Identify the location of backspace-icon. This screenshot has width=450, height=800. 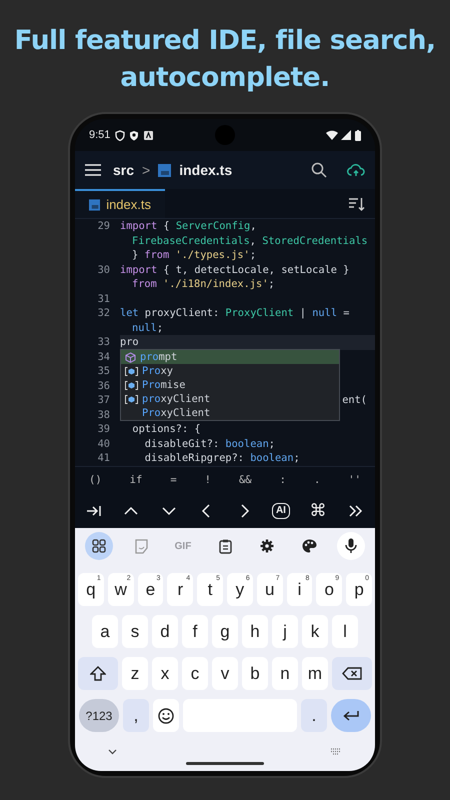
(352, 673).